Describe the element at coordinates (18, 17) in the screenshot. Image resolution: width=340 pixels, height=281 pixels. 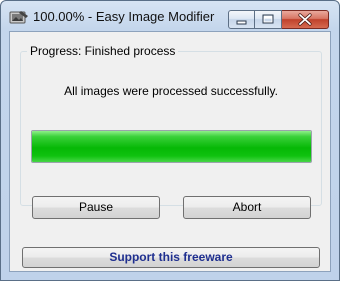
I see `image-modifier-app-icon` at that location.